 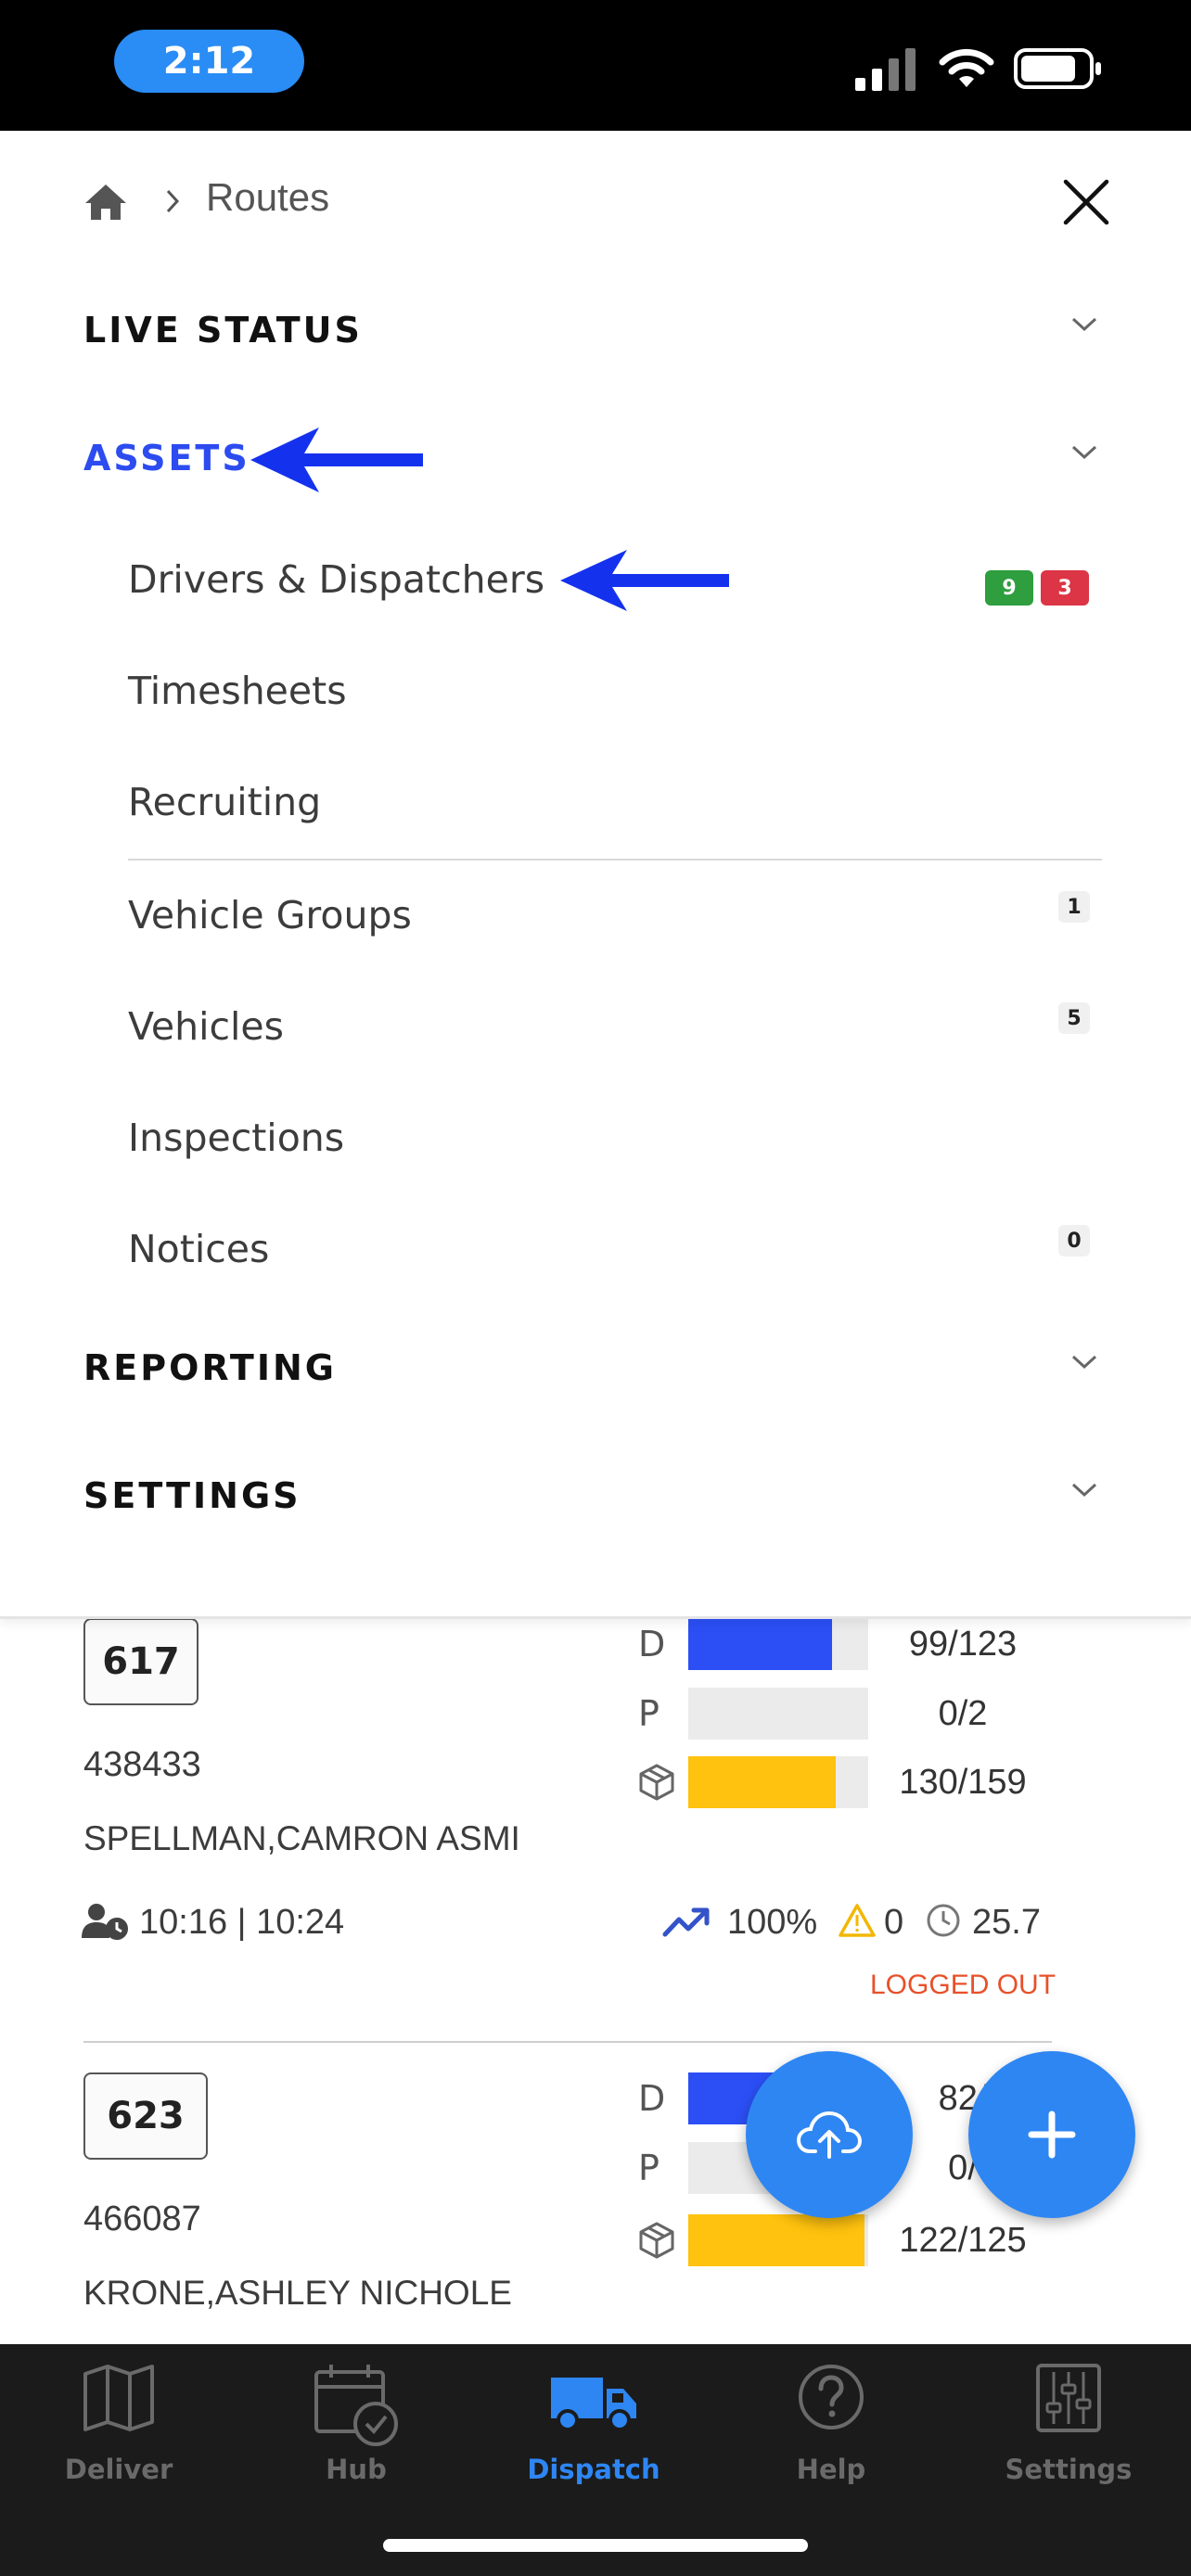 What do you see at coordinates (894, 1923) in the screenshot?
I see `warnings-count: 0` at bounding box center [894, 1923].